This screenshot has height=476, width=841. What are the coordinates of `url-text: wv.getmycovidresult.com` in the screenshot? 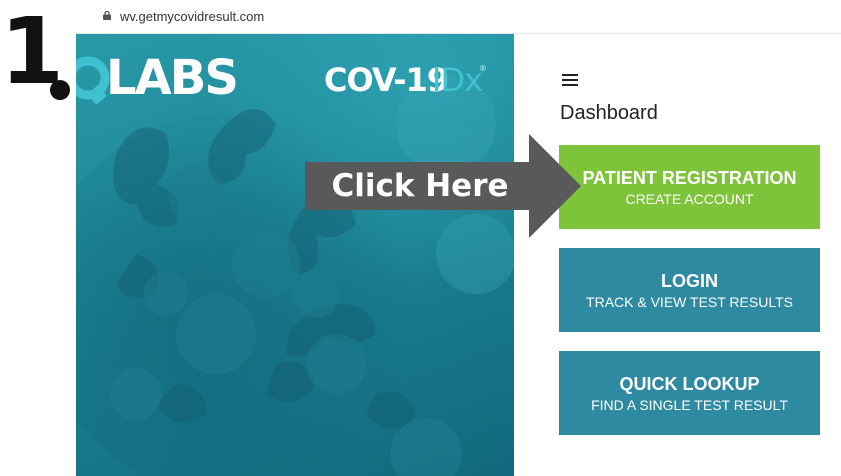 It's located at (192, 16).